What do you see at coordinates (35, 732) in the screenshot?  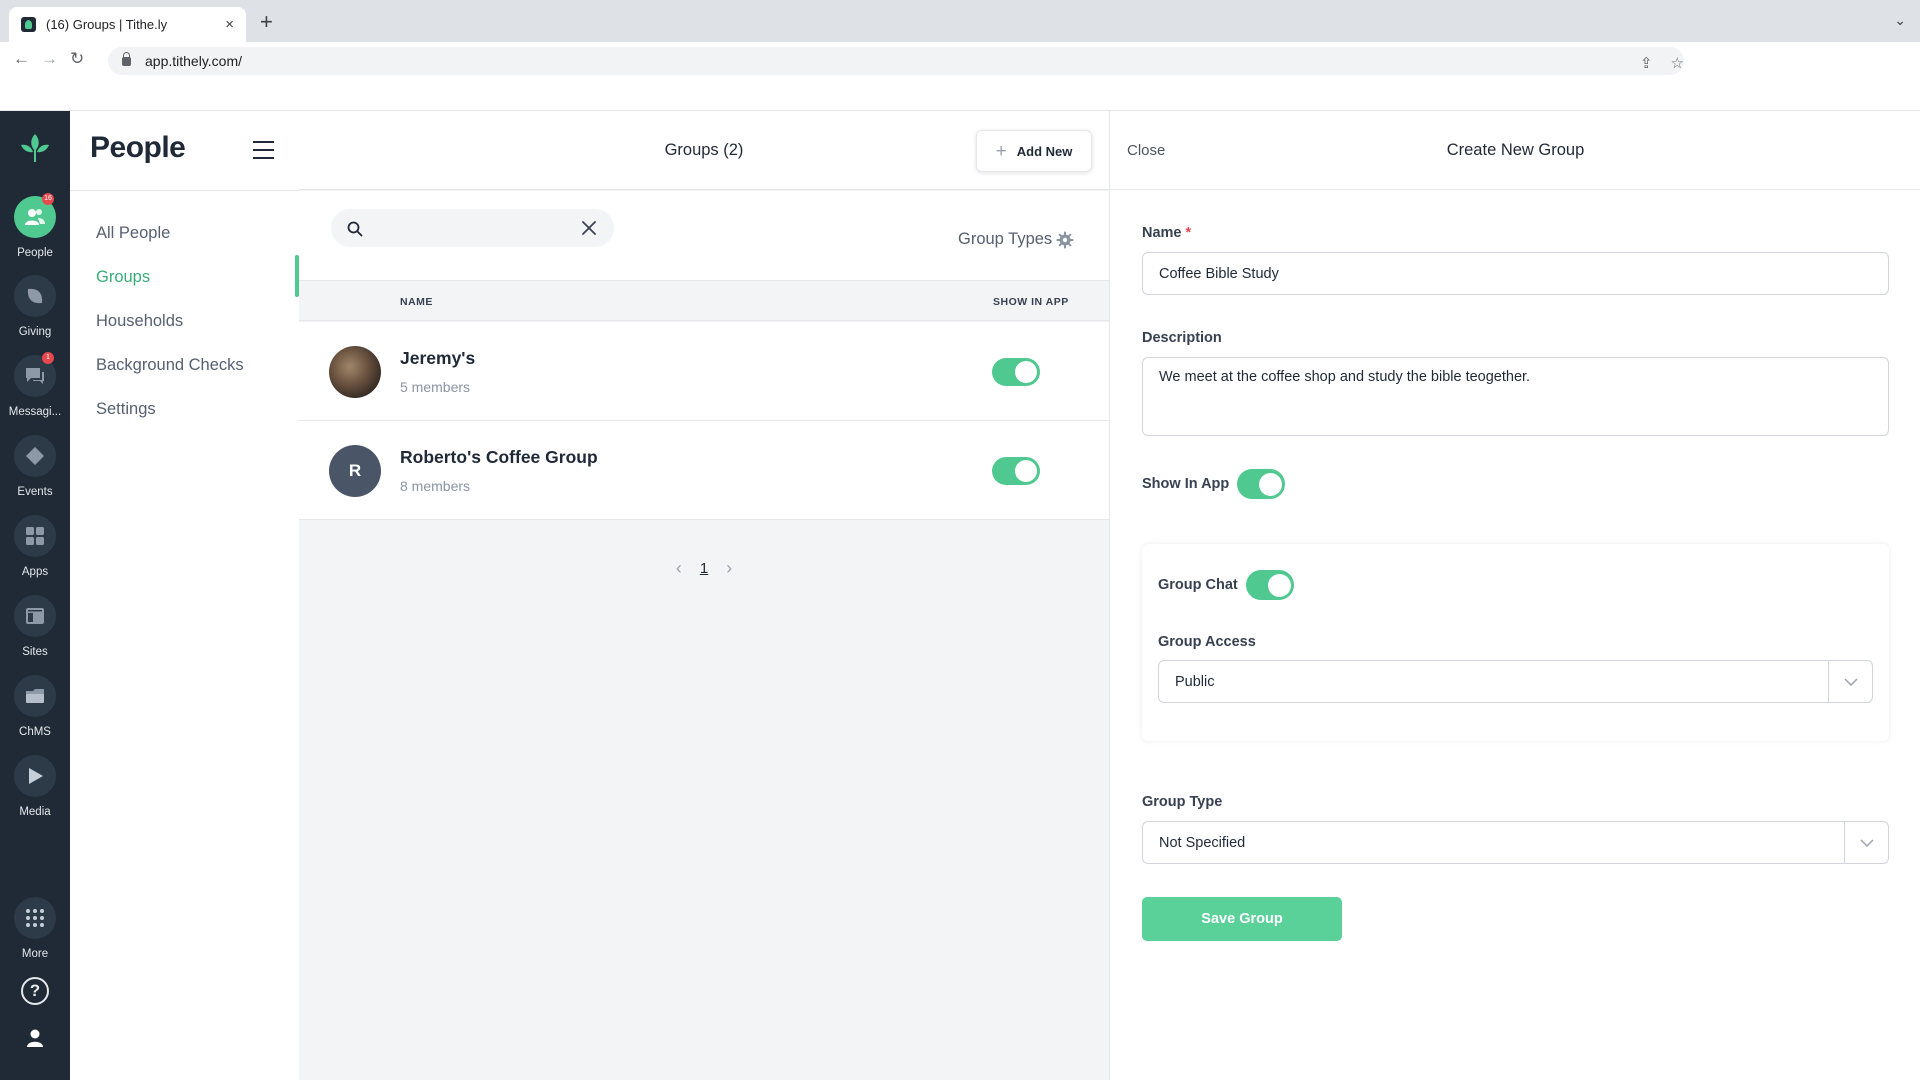 I see `rail-label-chms: ChMS` at bounding box center [35, 732].